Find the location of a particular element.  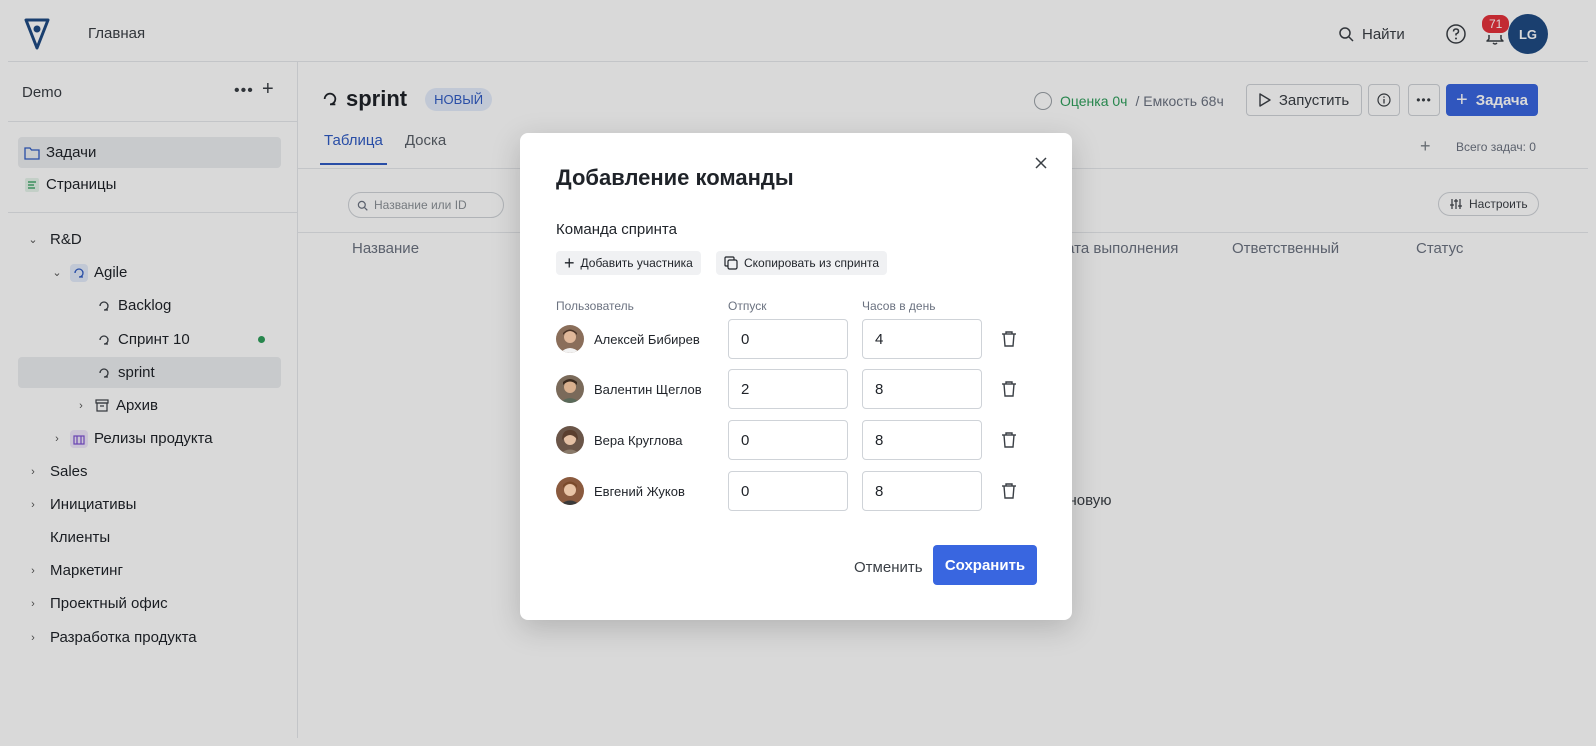

column-header-hours: Часов в день is located at coordinates (899, 306).